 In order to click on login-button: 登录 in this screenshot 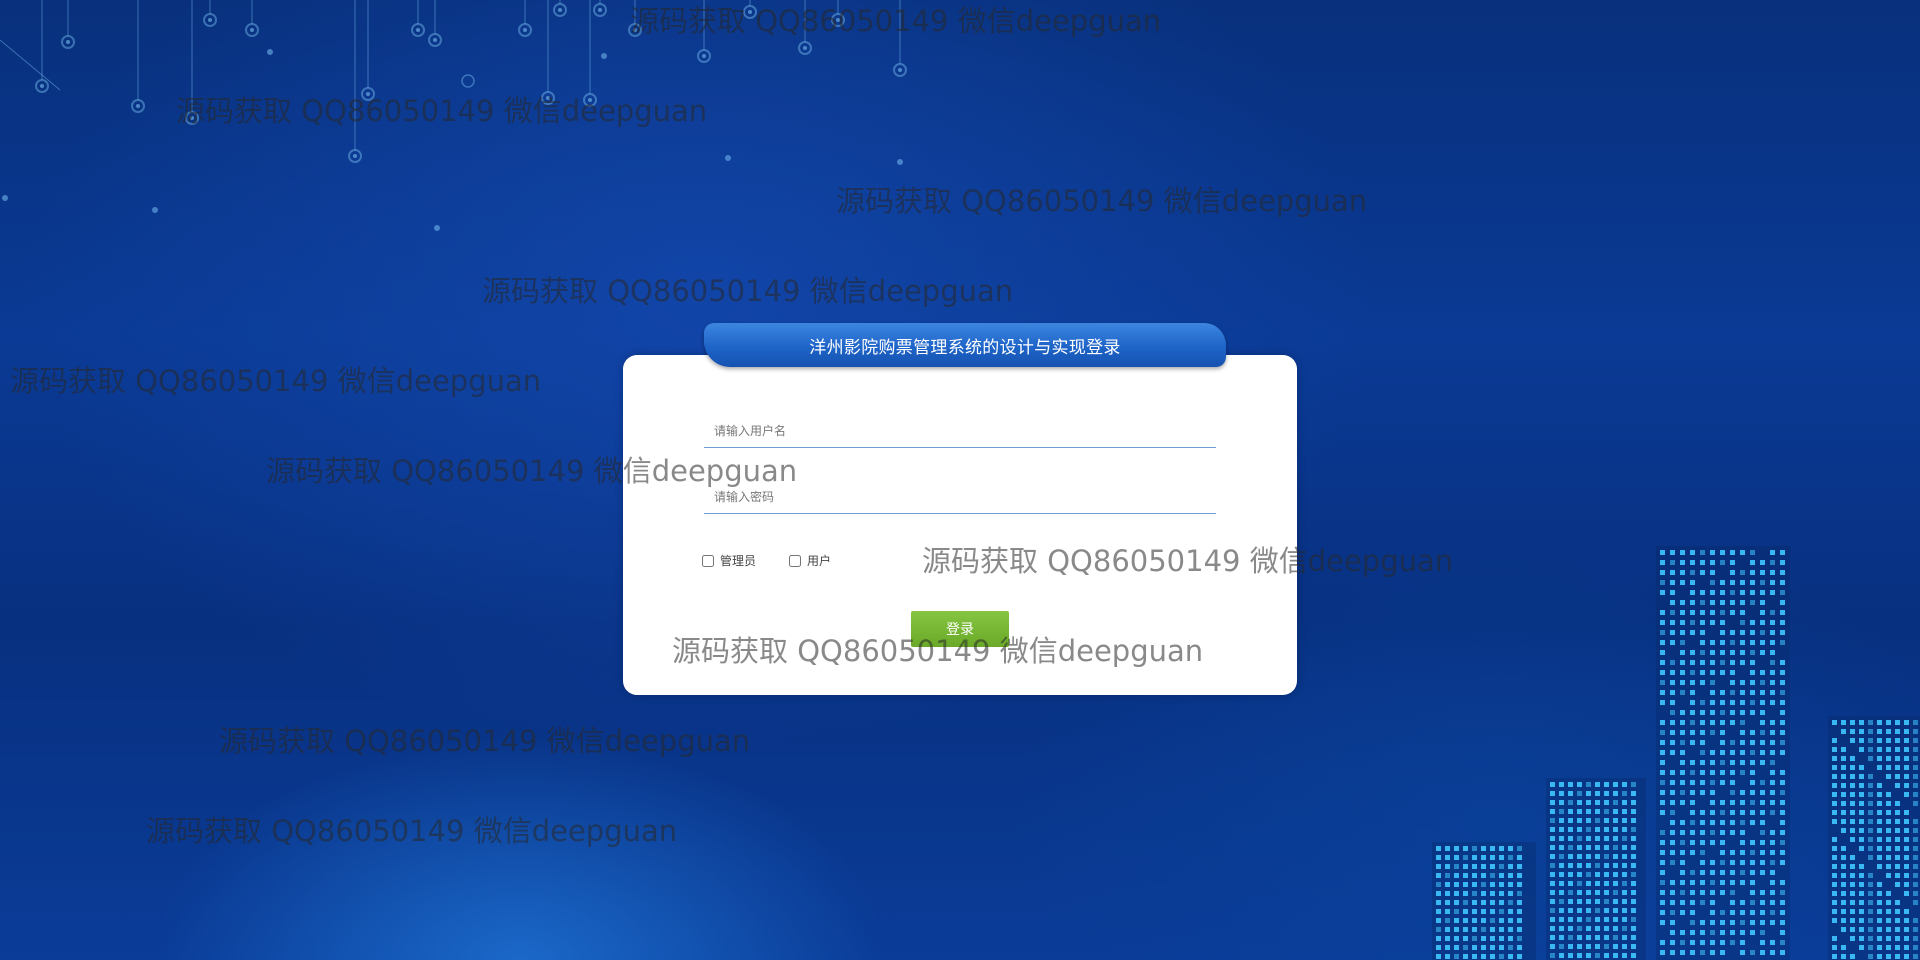, I will do `click(960, 629)`.